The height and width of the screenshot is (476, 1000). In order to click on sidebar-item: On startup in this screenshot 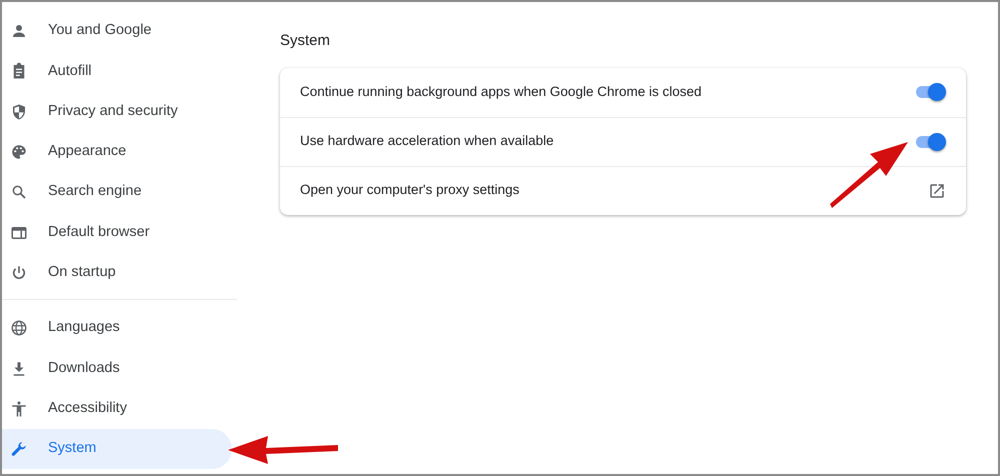, I will do `click(117, 273)`.